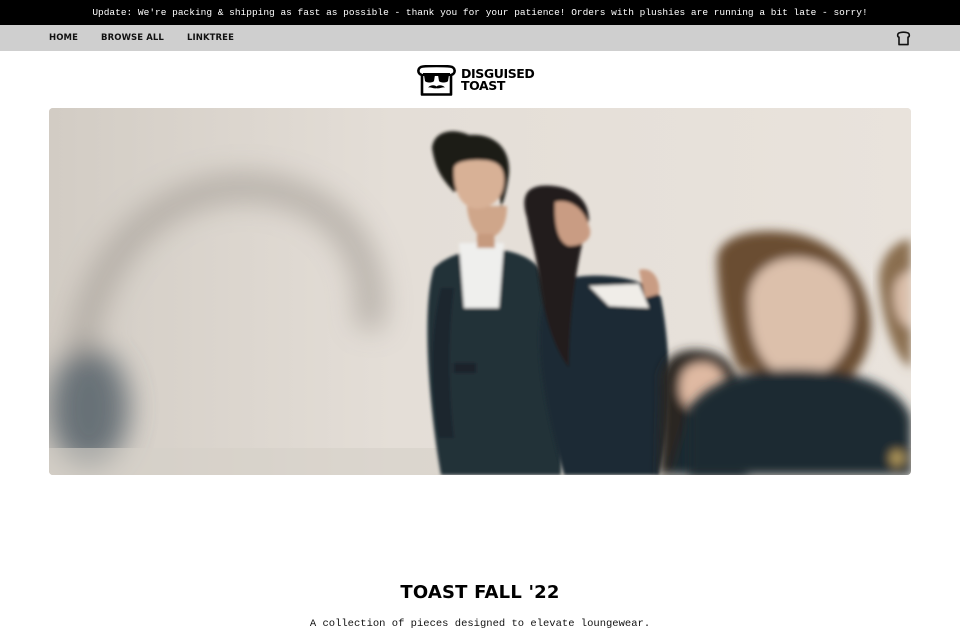 Image resolution: width=960 pixels, height=640 pixels. What do you see at coordinates (436, 80) in the screenshot?
I see `toast-sunglasses-logo` at bounding box center [436, 80].